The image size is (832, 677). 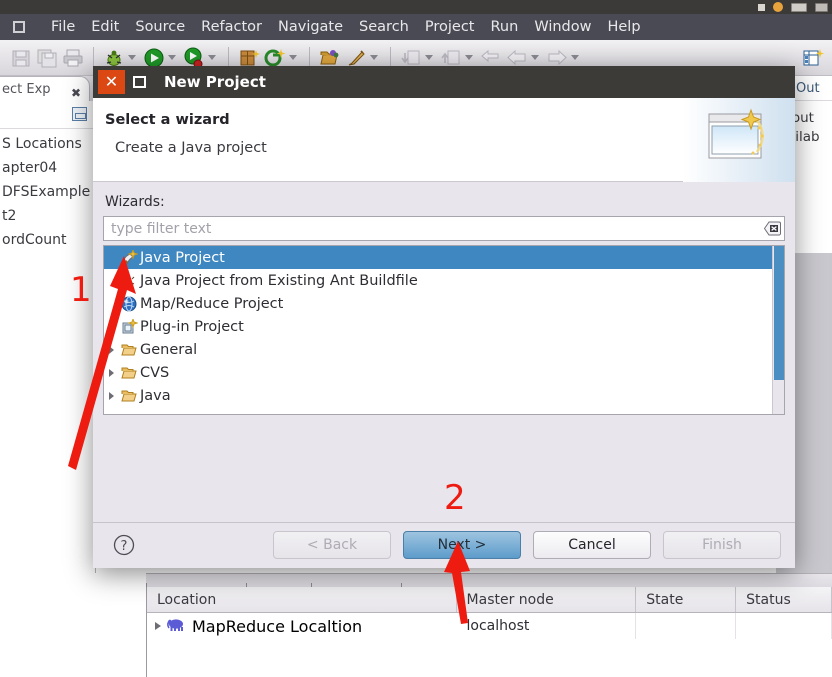 What do you see at coordinates (73, 58) in the screenshot?
I see `print-icon` at bounding box center [73, 58].